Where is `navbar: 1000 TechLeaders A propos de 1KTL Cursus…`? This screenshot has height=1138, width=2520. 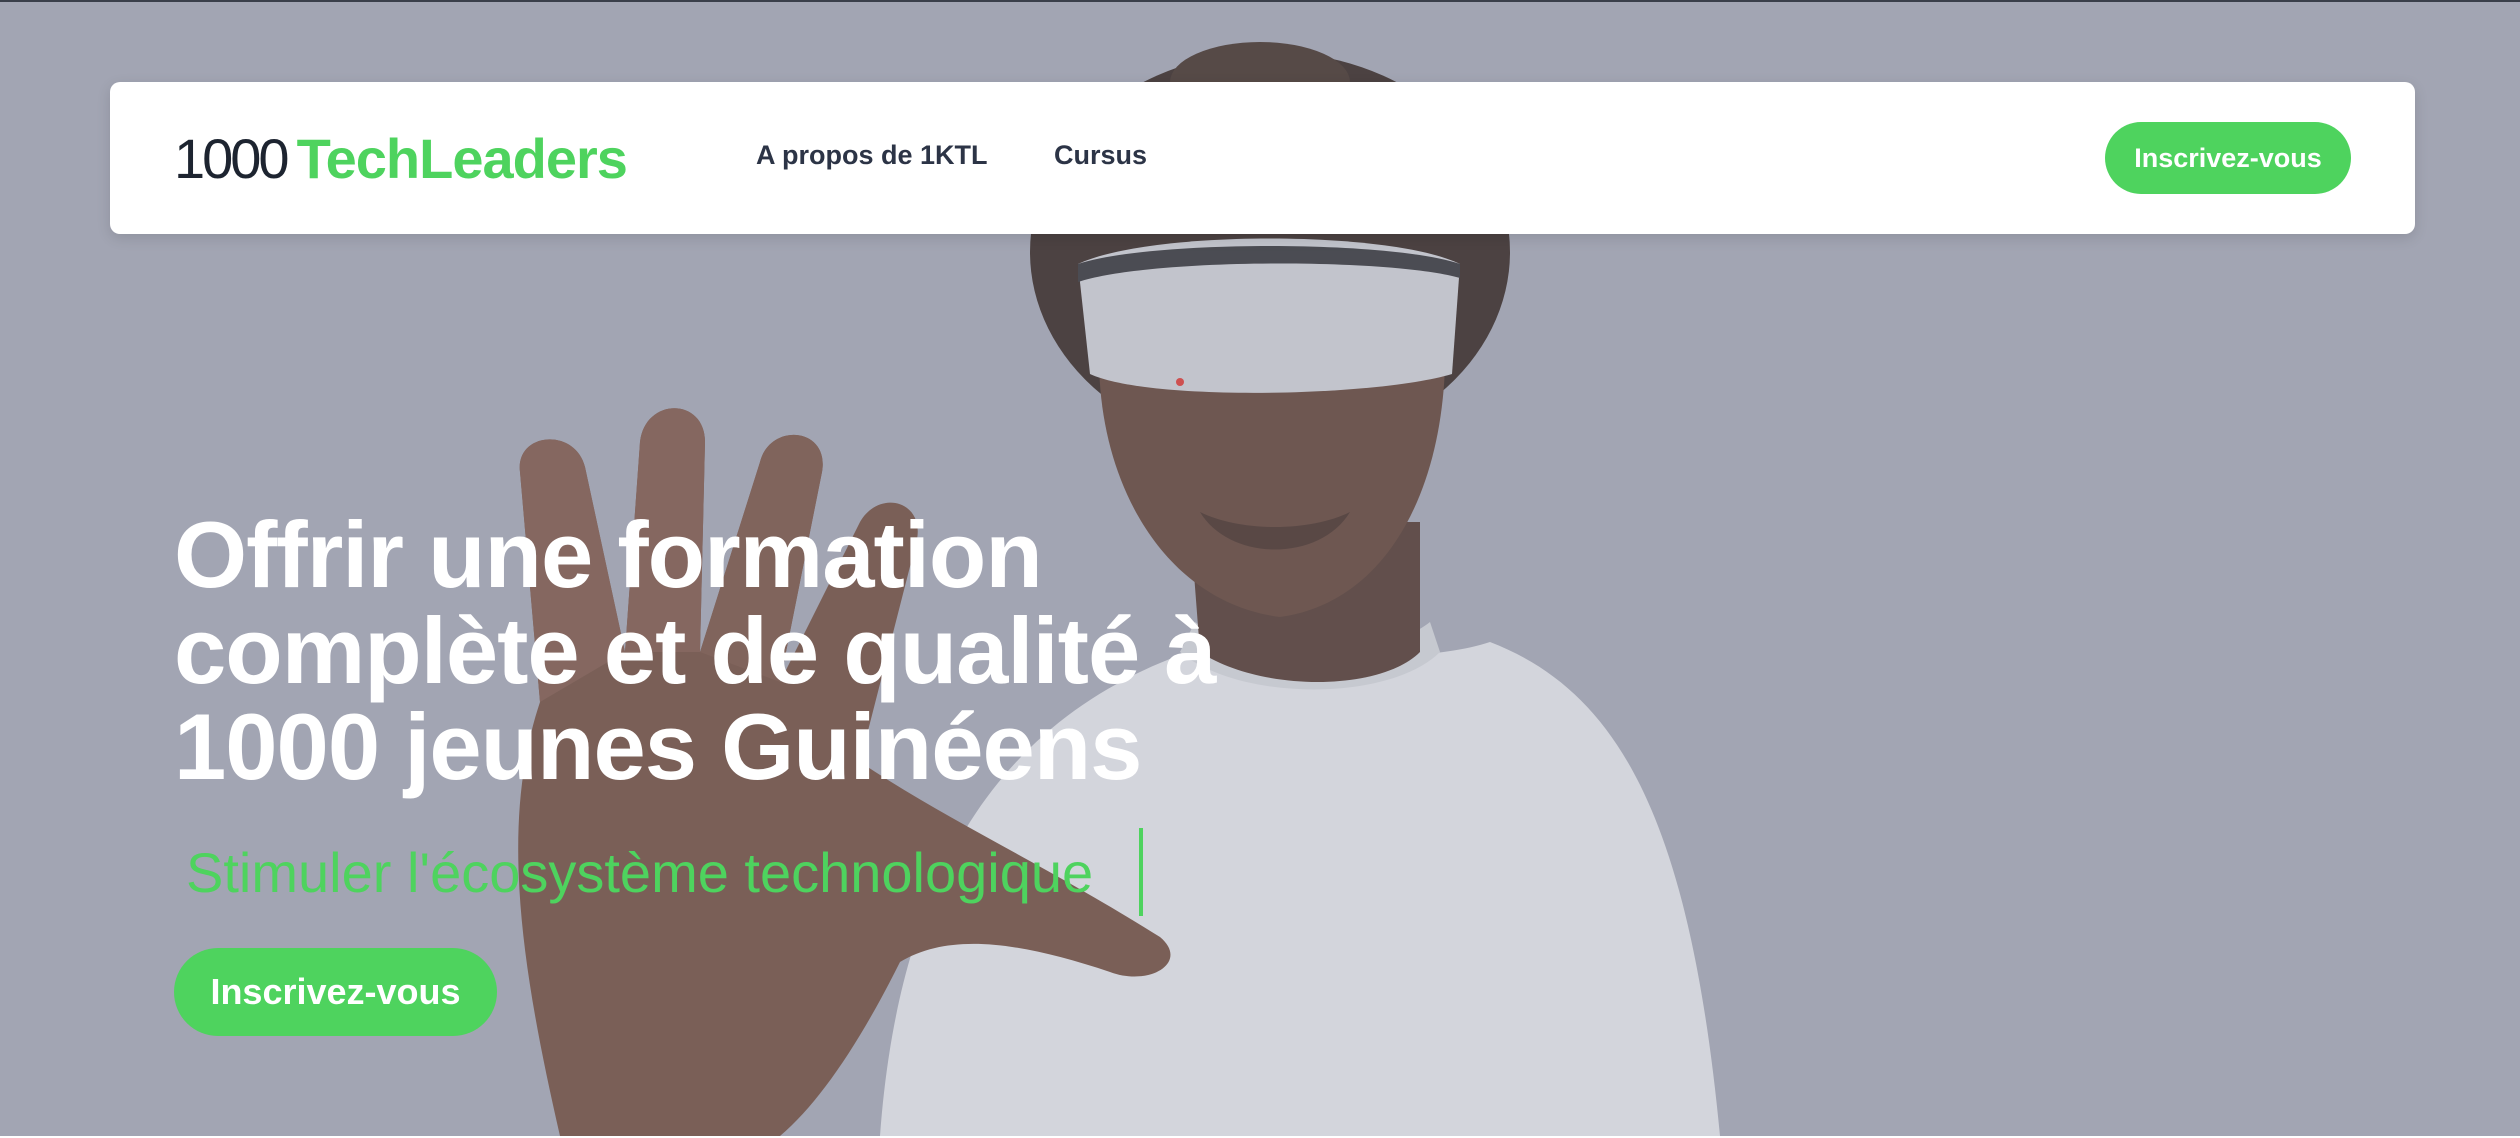
navbar: 1000 TechLeaders A propos de 1KTL Cursus… is located at coordinates (1262, 158).